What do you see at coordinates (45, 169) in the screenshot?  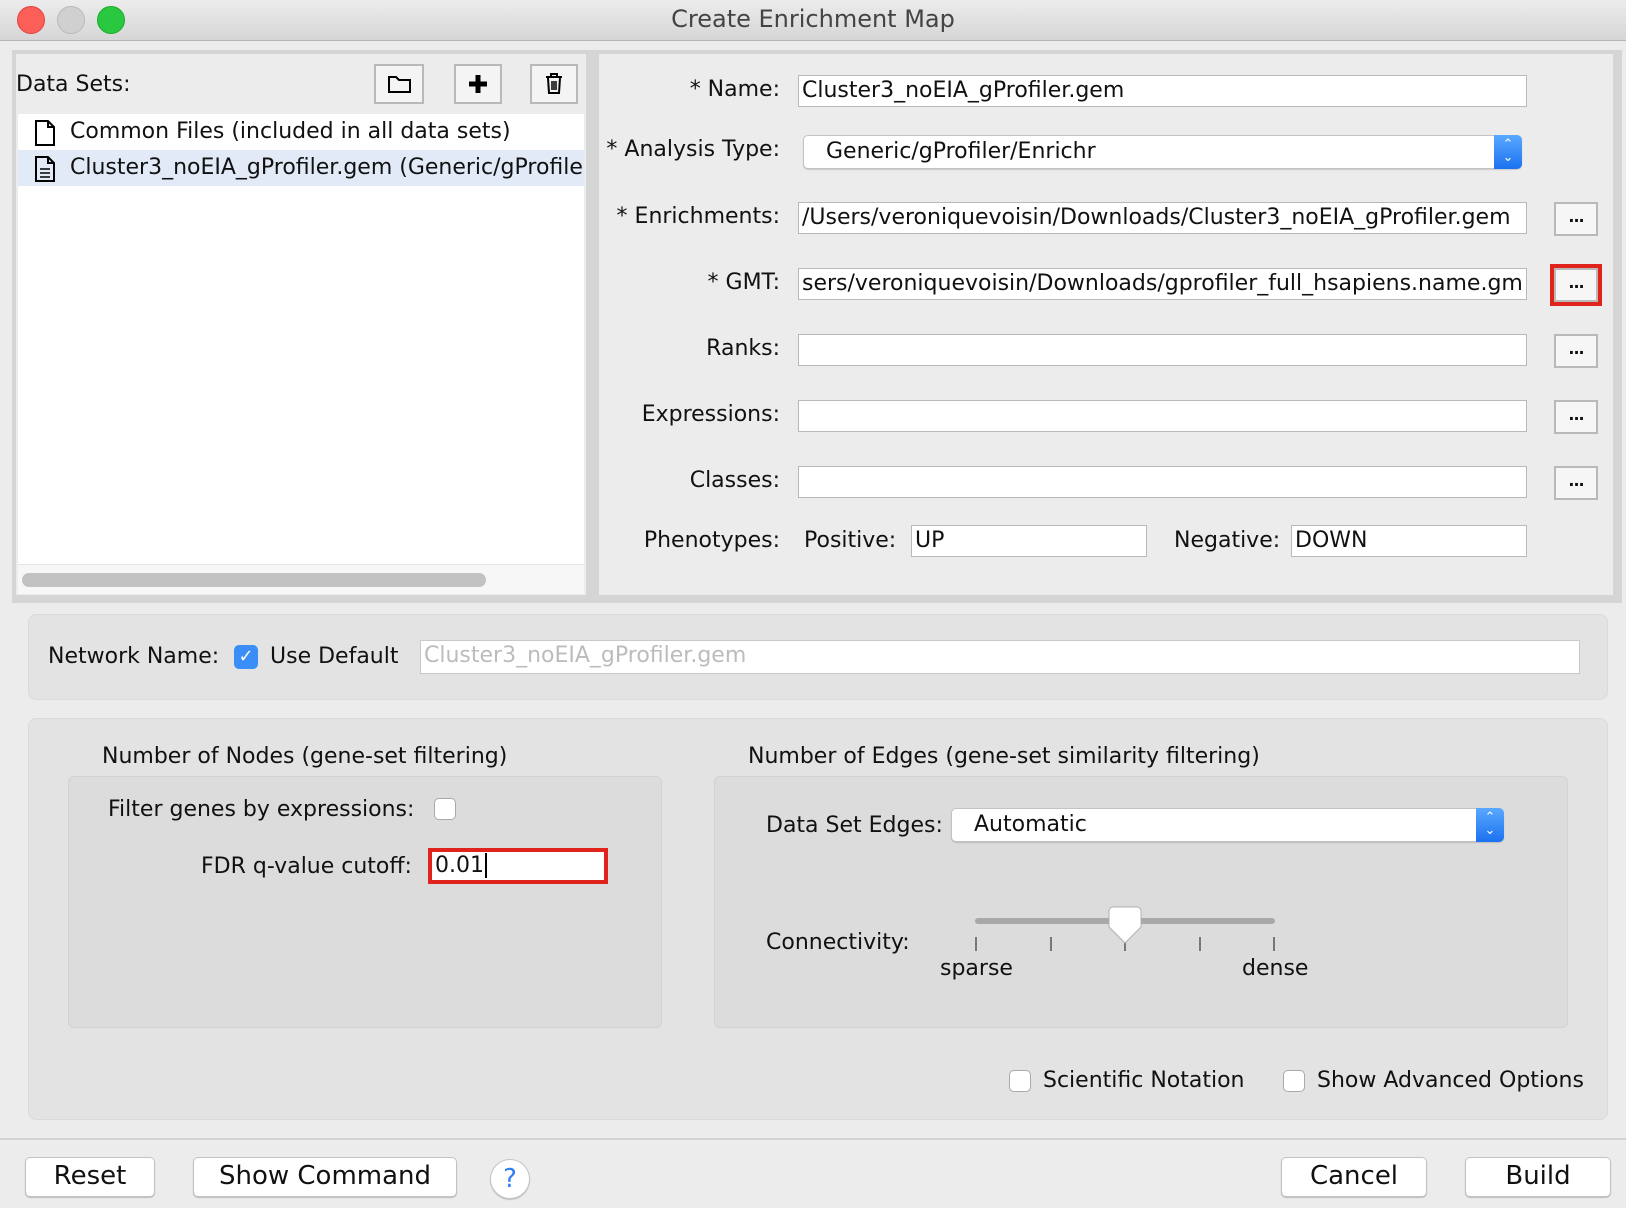 I see `text-file-icon` at bounding box center [45, 169].